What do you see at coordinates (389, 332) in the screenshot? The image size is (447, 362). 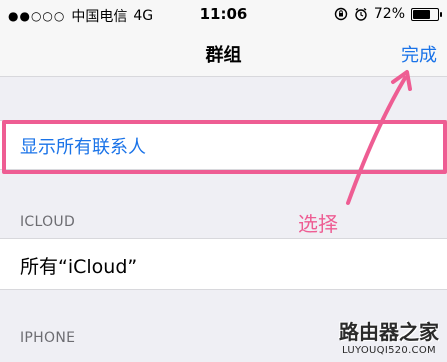 I see `watermark-title: 路由器之家` at bounding box center [389, 332].